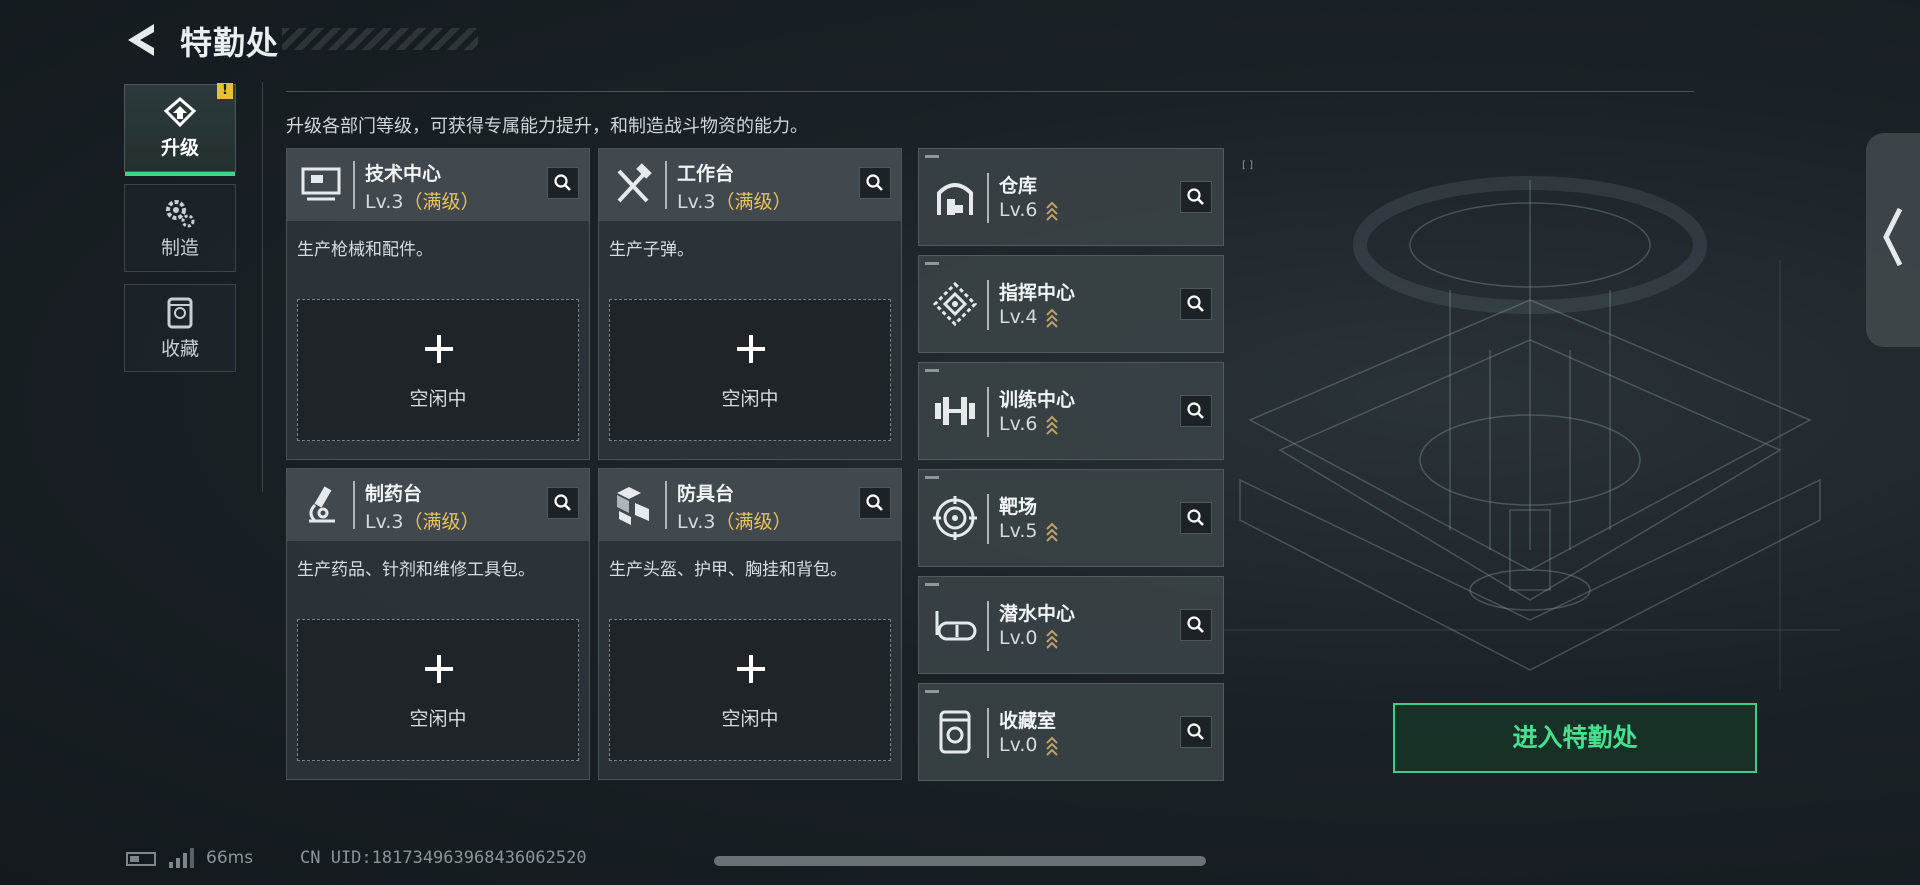 This screenshot has width=1920, height=885. Describe the element at coordinates (443, 858) in the screenshot. I see `user-uid: CN UID:181734963968436062520` at that location.